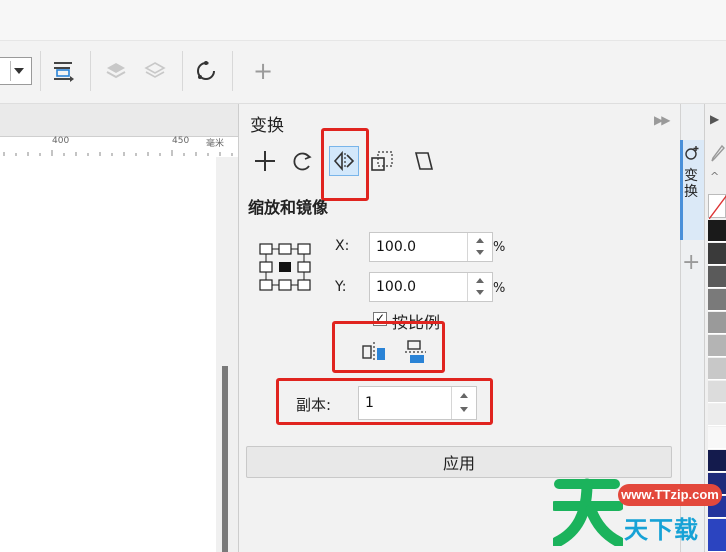 The width and height of the screenshot is (726, 552). Describe the element at coordinates (717, 438) in the screenshot. I see `swatch-white` at that location.